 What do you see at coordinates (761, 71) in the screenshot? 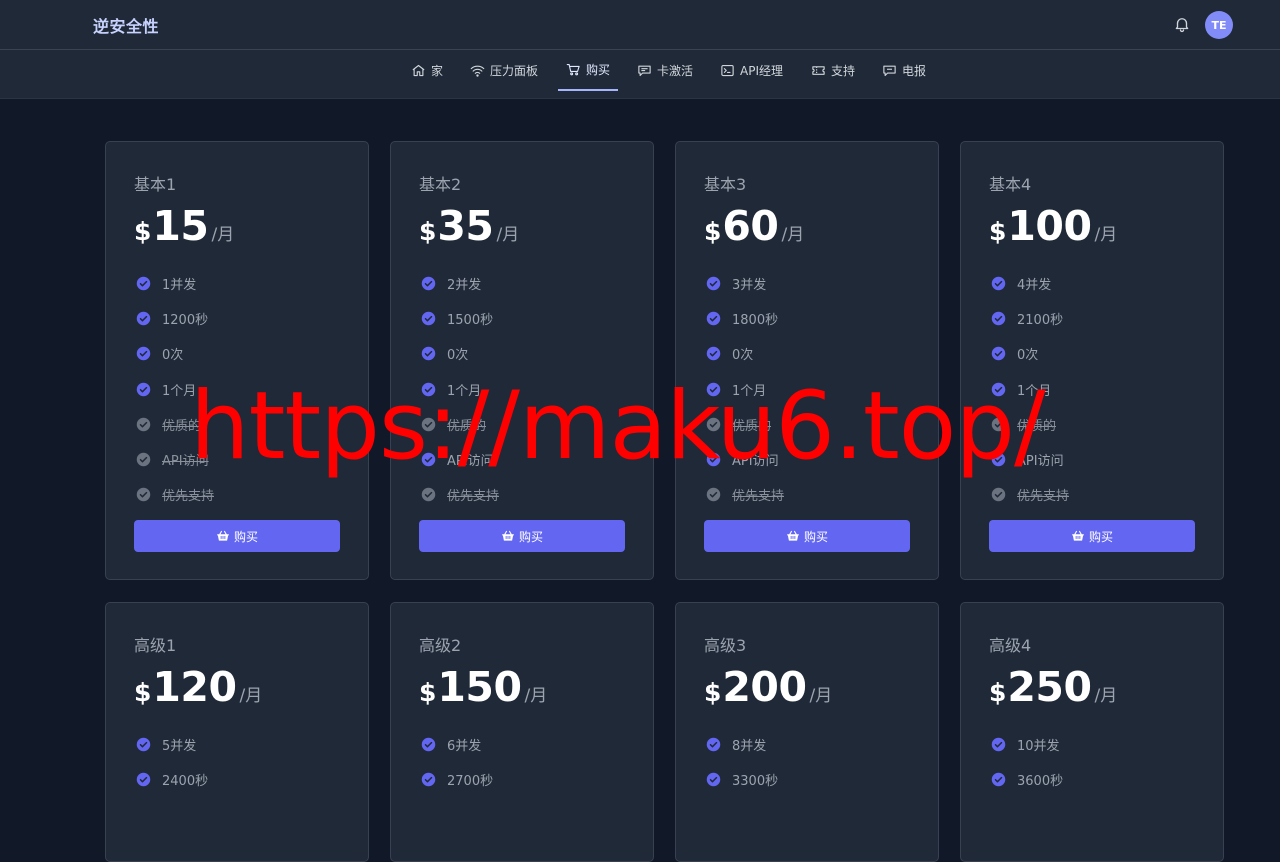
I see `nav-label: API经理` at bounding box center [761, 71].